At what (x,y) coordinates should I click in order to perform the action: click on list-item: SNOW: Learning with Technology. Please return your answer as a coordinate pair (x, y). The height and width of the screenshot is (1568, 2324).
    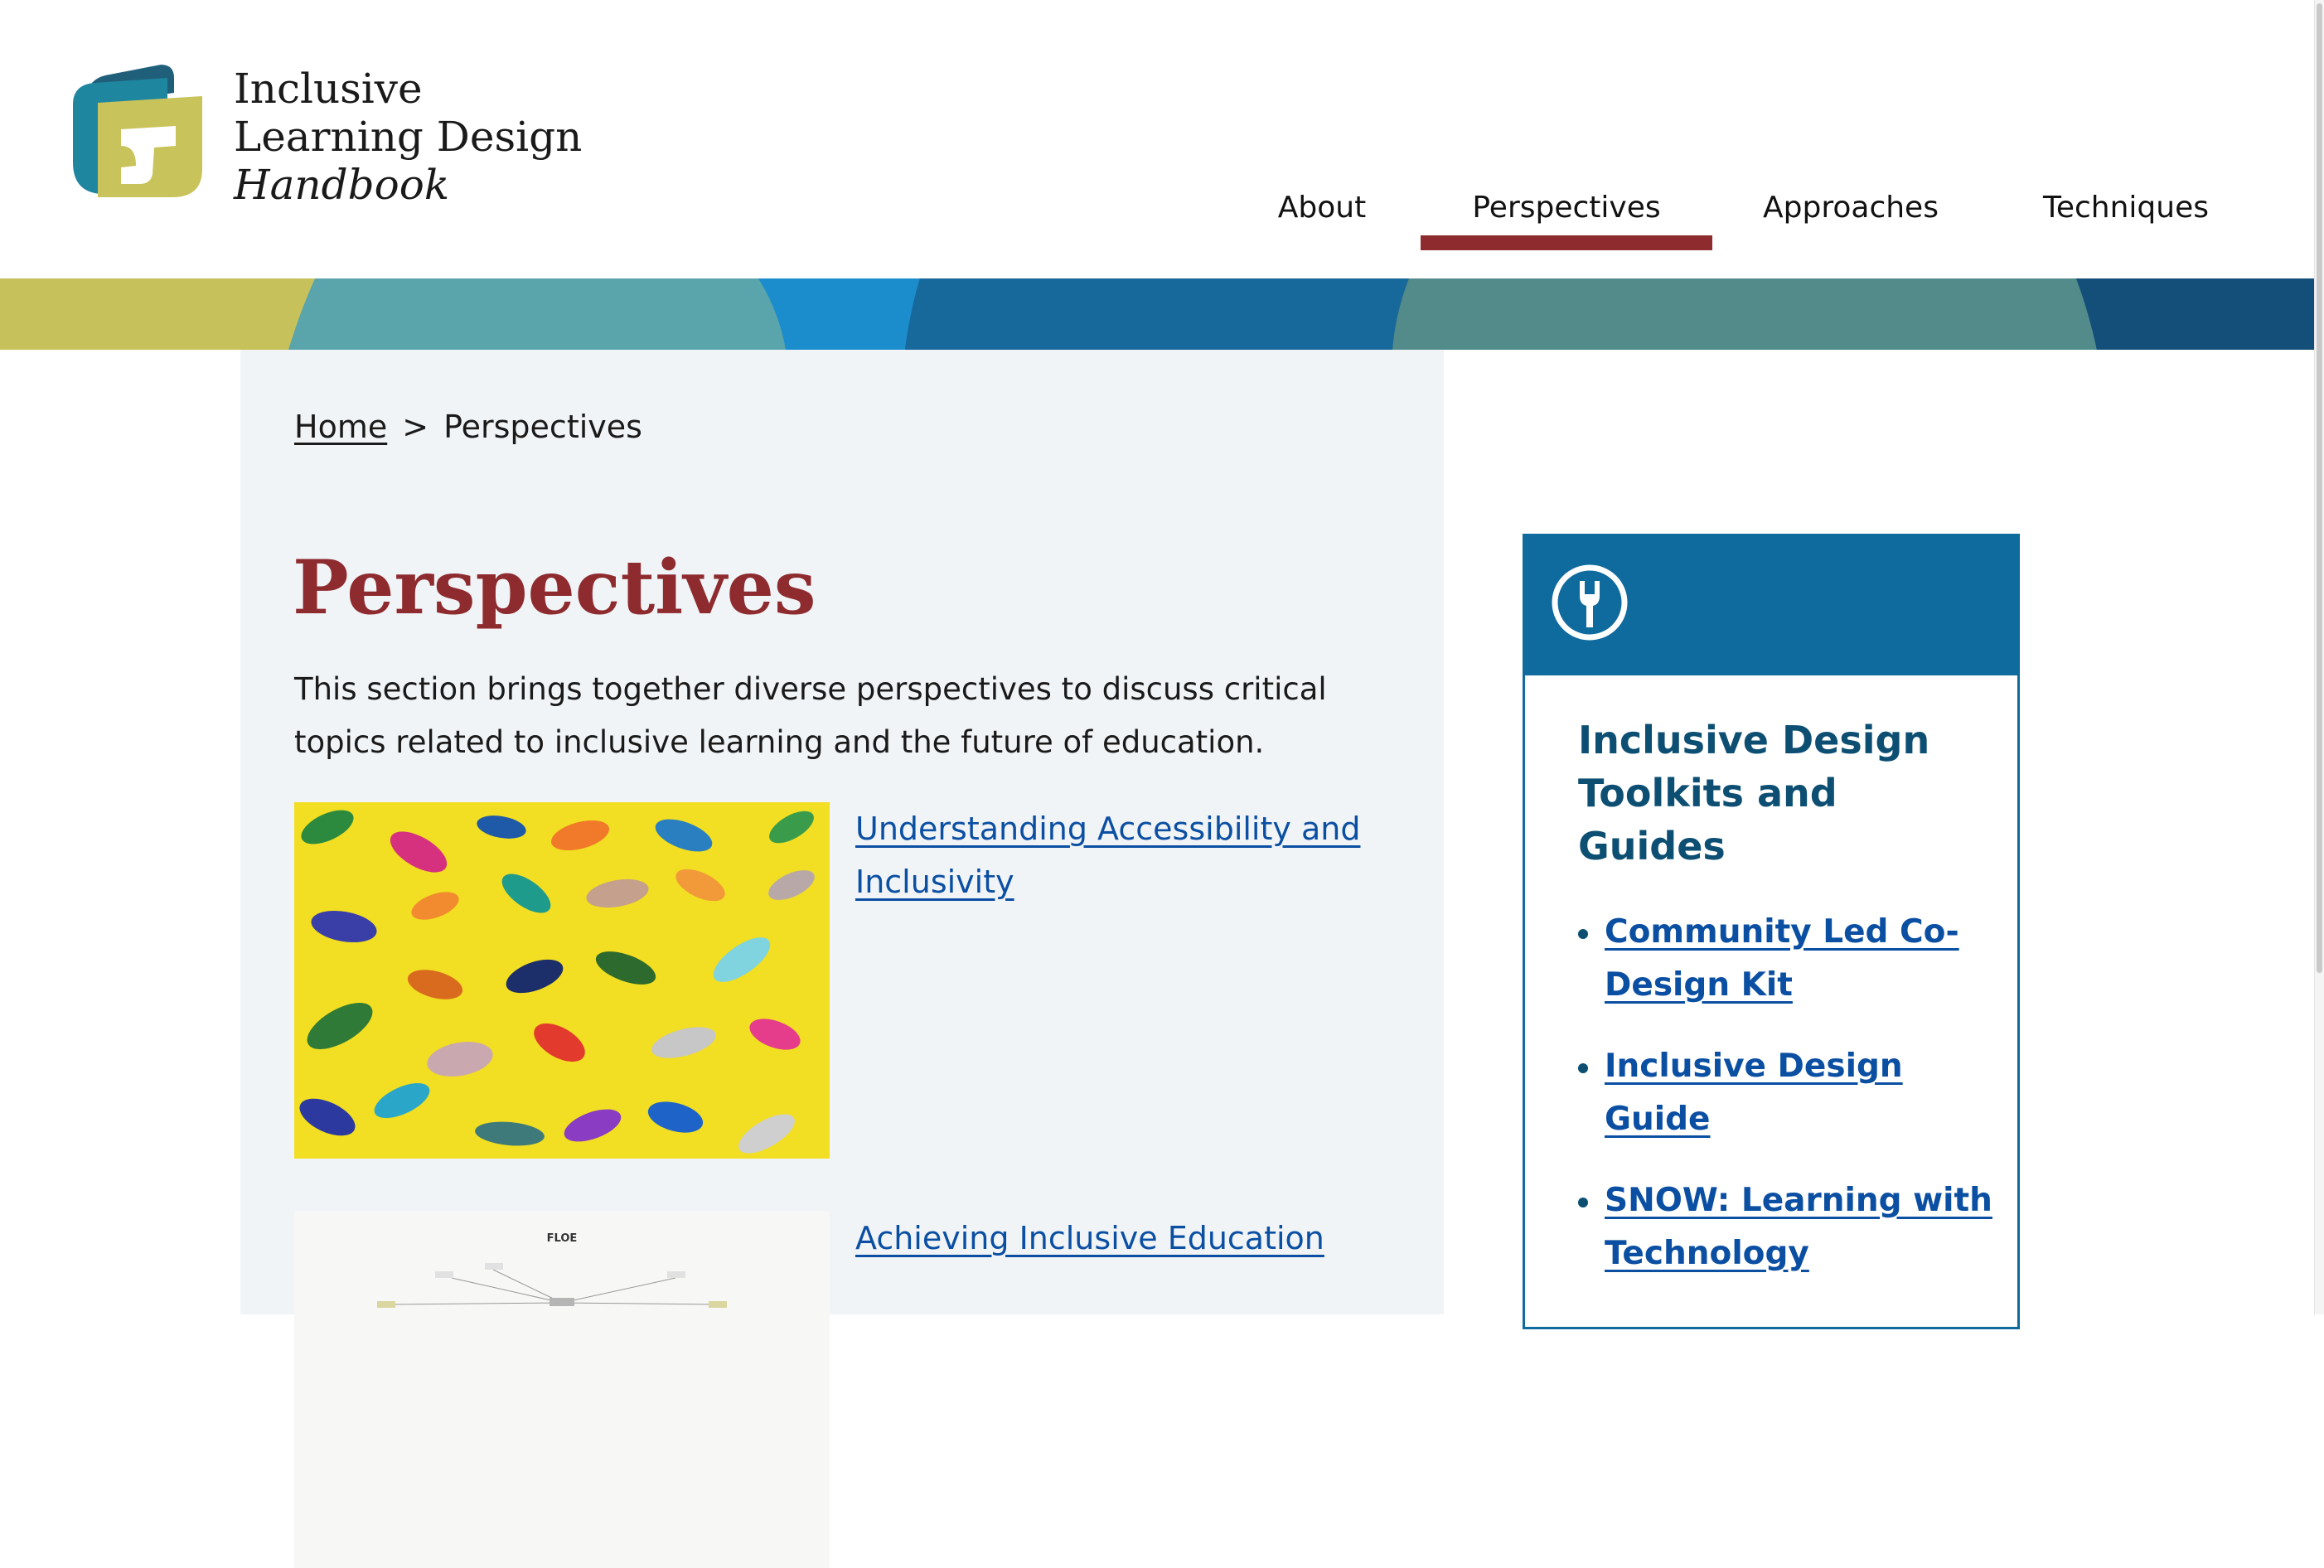
    Looking at the image, I should click on (1790, 1227).